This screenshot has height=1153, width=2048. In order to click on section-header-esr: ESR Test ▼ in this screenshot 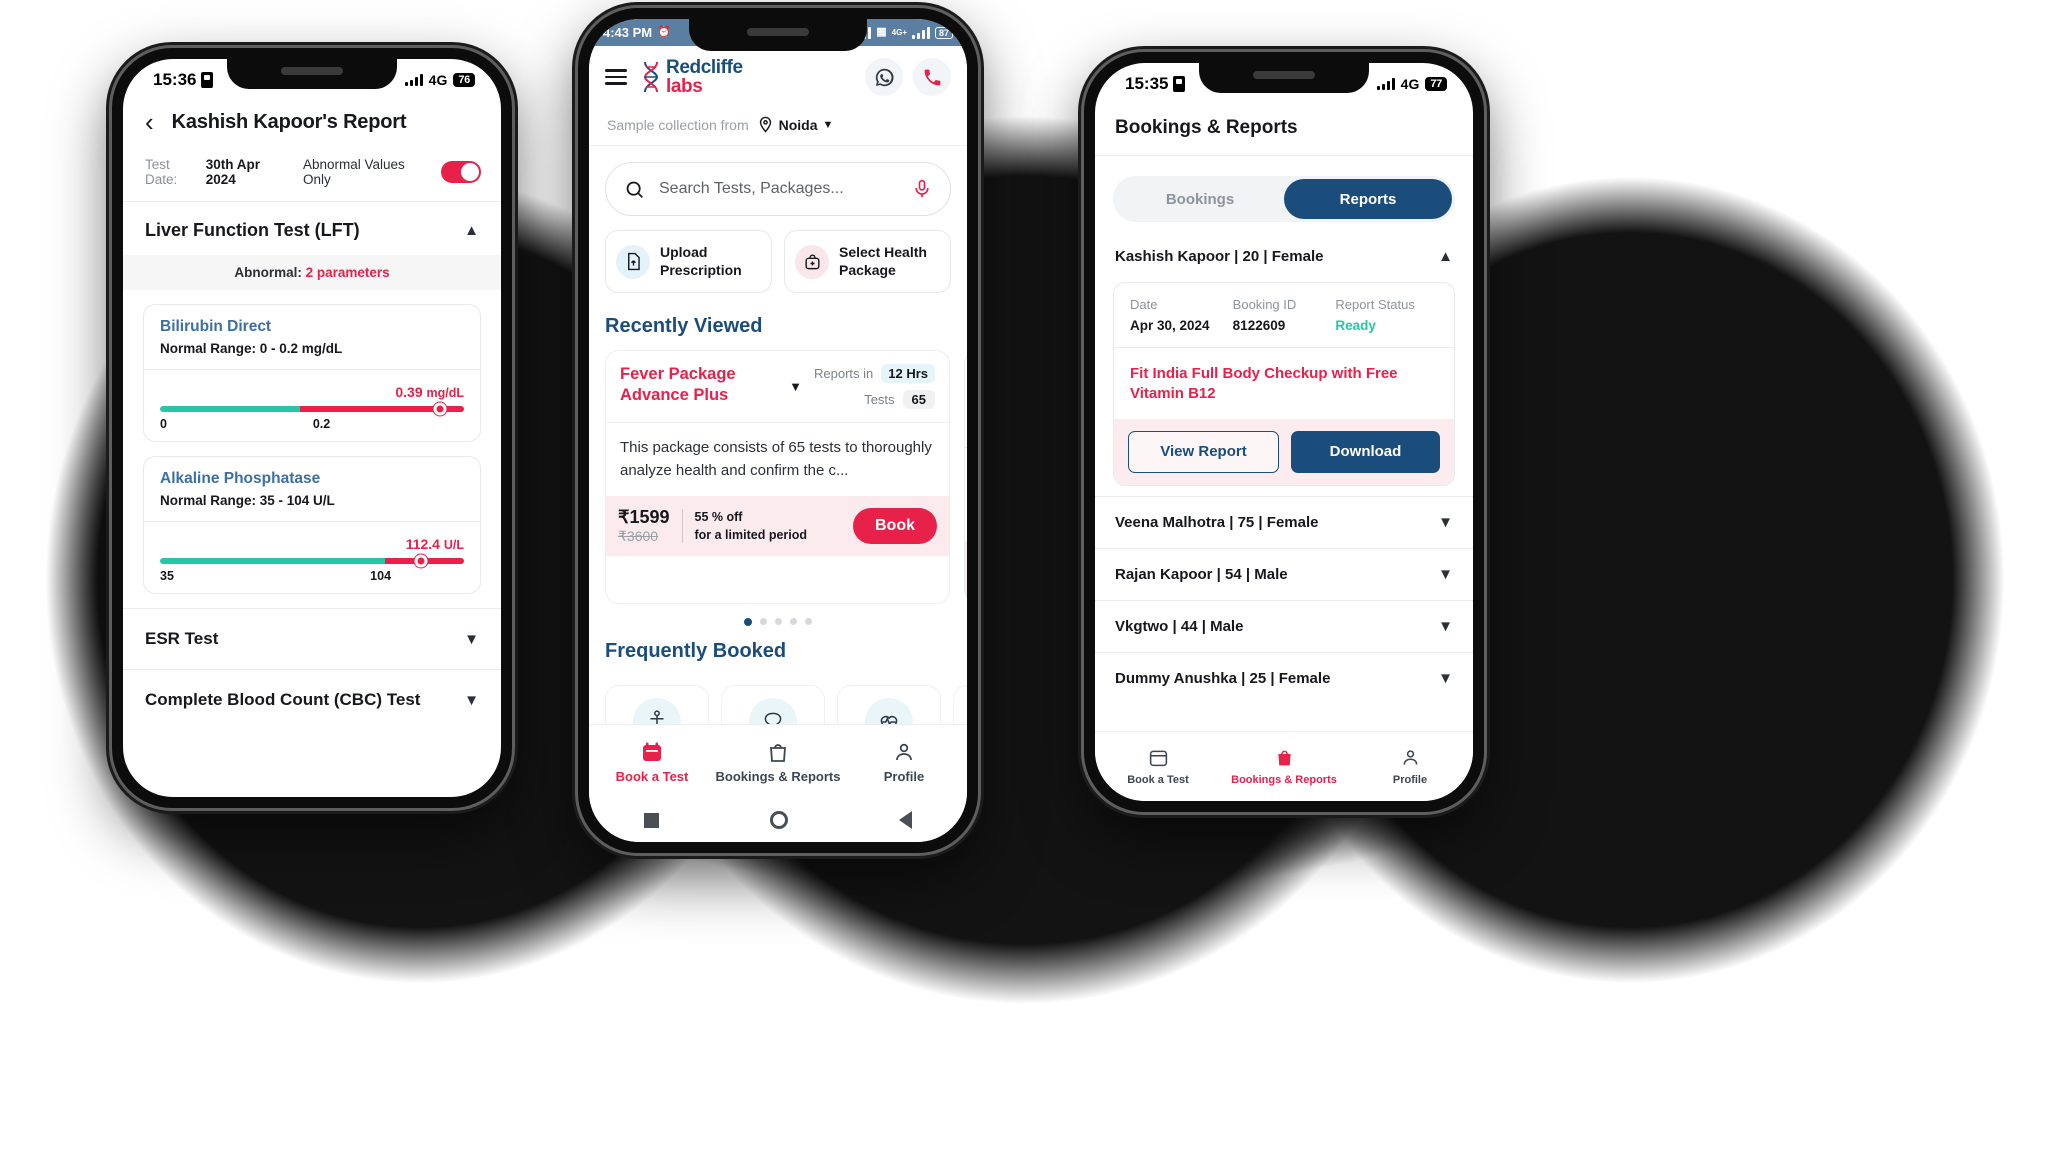, I will do `click(312, 638)`.